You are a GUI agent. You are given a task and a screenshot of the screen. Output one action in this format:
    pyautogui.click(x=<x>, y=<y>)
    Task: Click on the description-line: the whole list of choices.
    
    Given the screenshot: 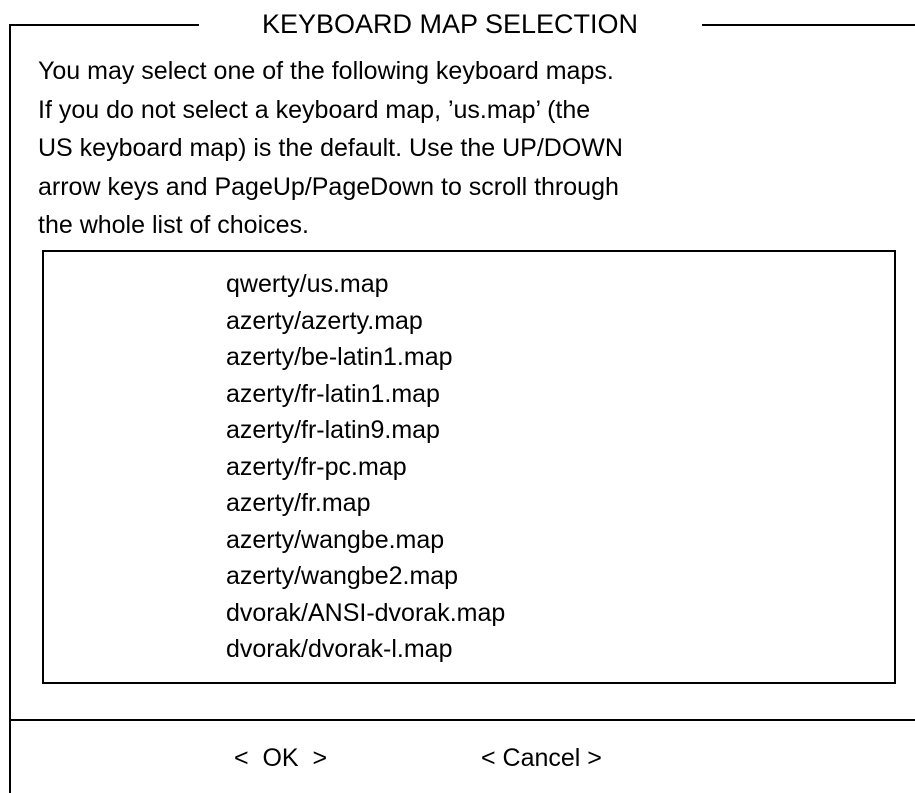 What is the action you would take?
    pyautogui.click(x=173, y=225)
    